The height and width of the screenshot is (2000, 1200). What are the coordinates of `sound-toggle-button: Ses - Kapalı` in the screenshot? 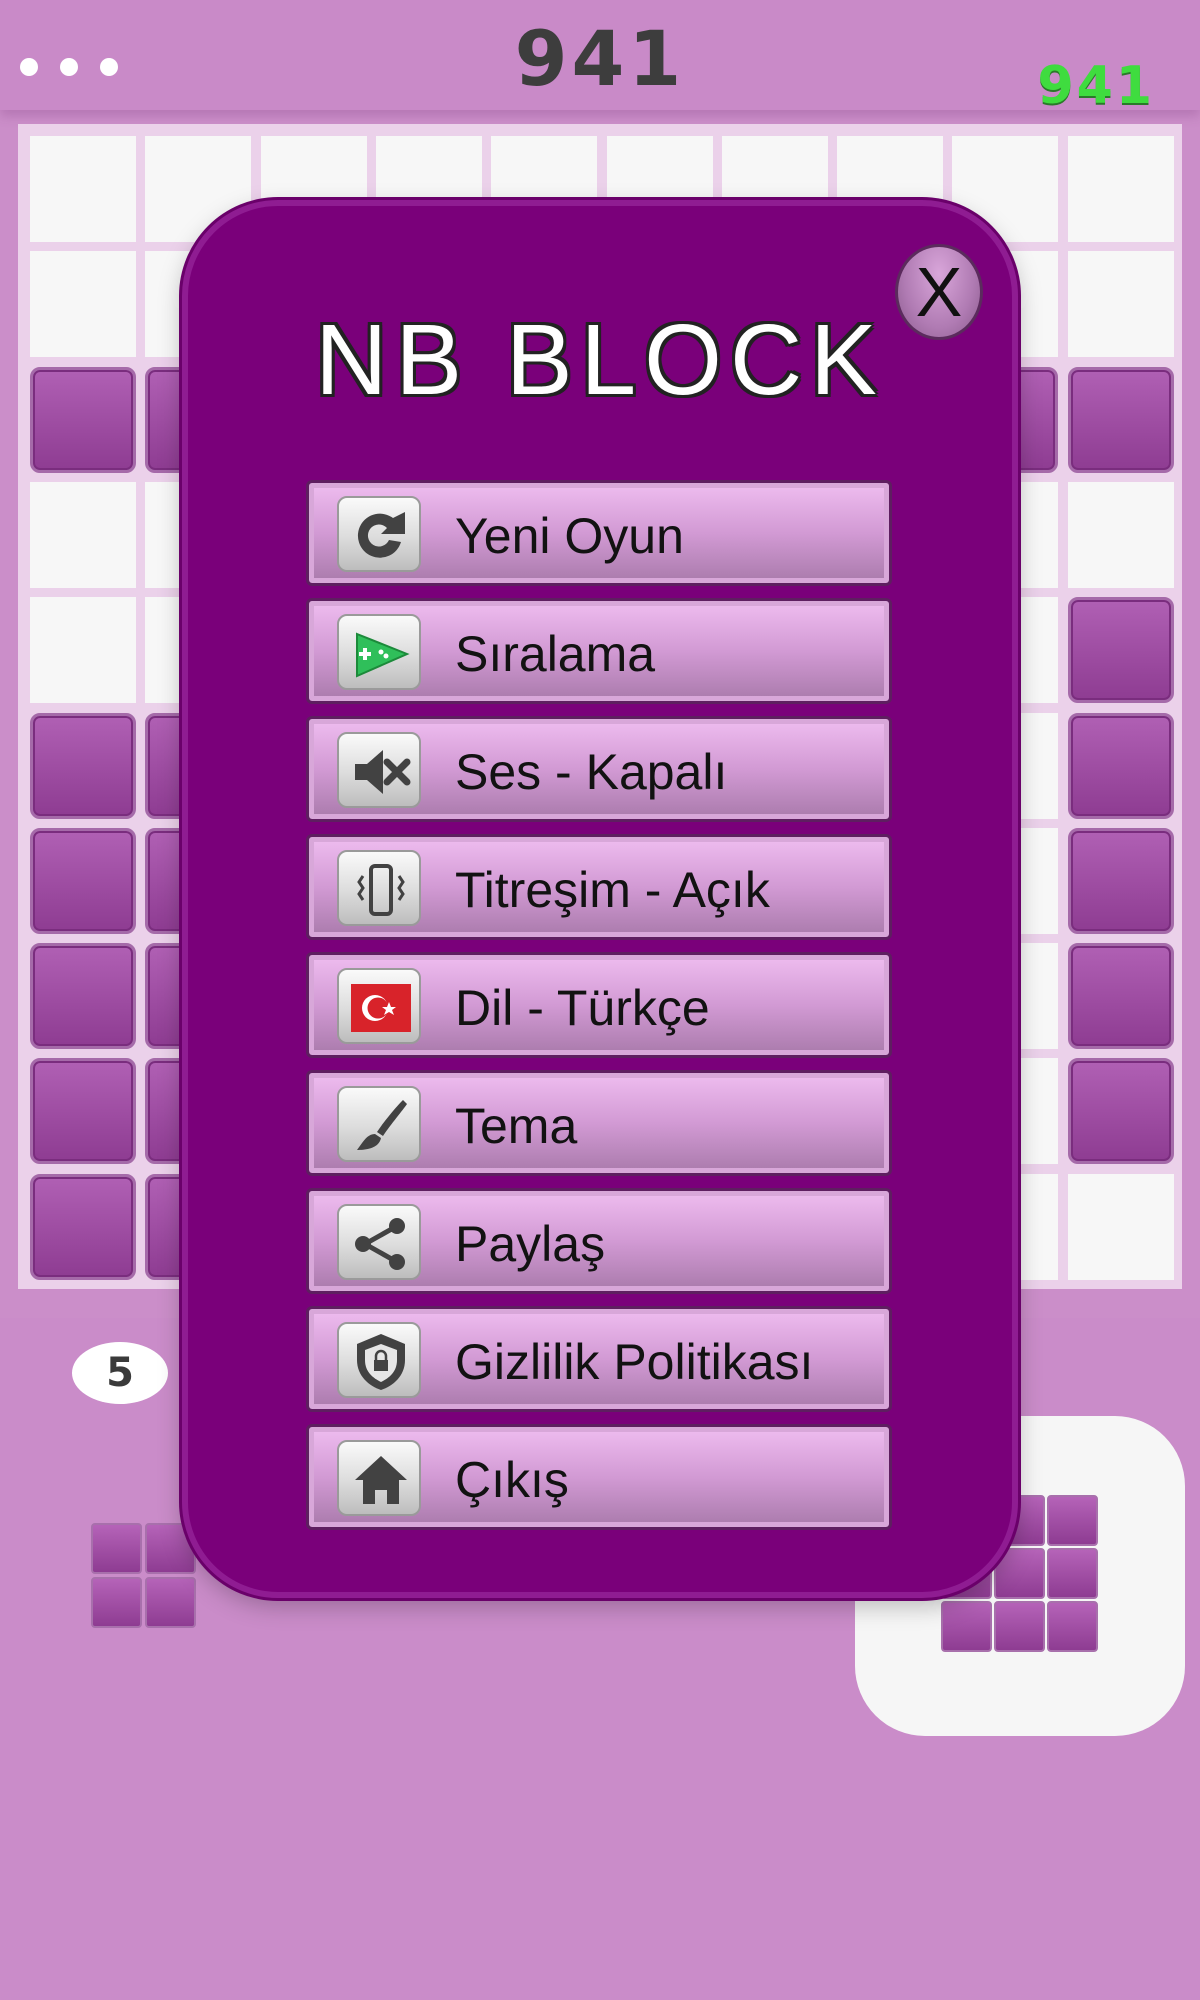 It's located at (599, 769).